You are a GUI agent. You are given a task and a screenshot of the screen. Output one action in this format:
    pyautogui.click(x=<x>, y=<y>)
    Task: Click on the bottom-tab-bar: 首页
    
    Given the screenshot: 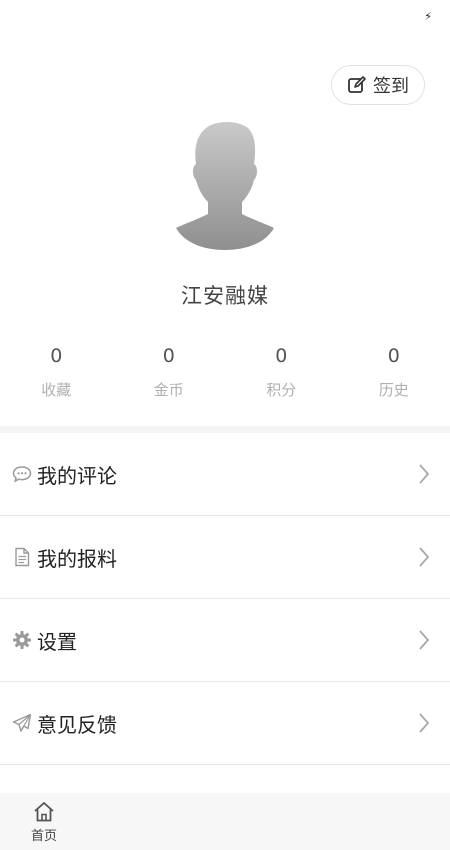 What is the action you would take?
    pyautogui.click(x=225, y=821)
    